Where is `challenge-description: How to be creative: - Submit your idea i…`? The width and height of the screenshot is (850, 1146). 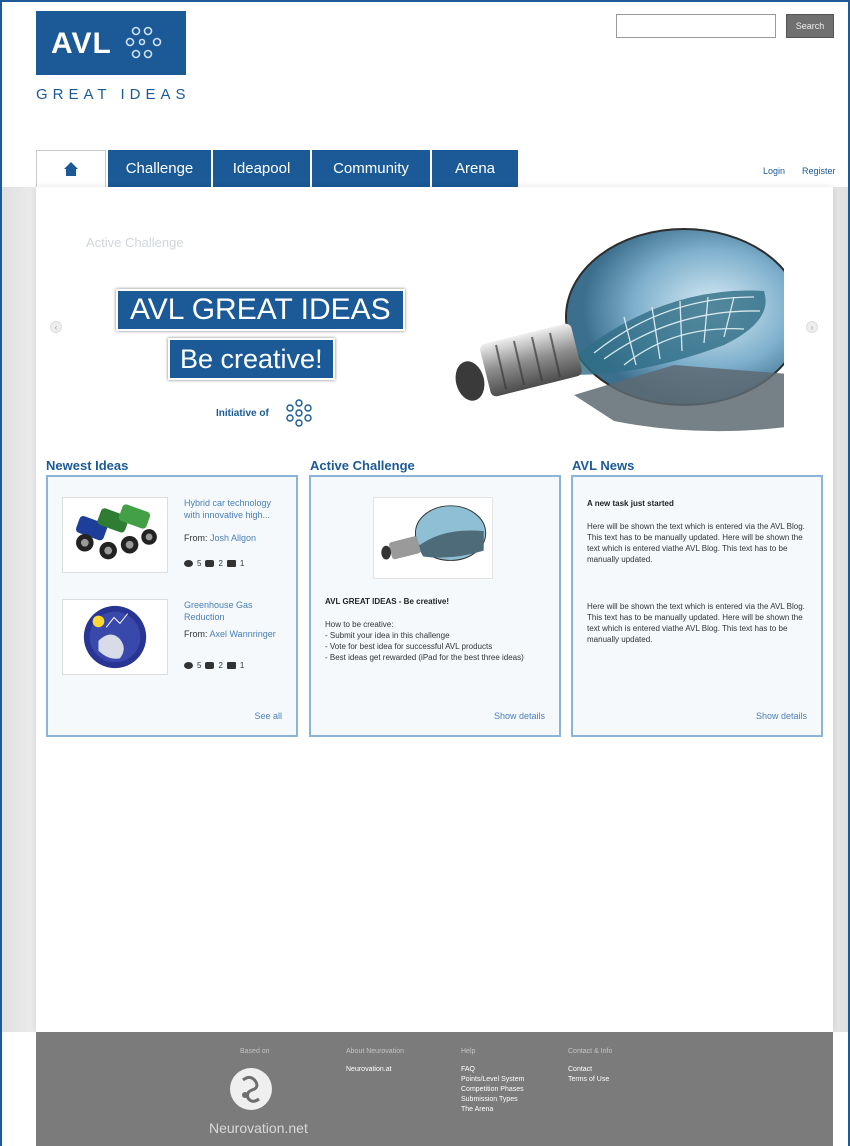
challenge-description: How to be creative: - Submit your idea i… is located at coordinates (436, 641).